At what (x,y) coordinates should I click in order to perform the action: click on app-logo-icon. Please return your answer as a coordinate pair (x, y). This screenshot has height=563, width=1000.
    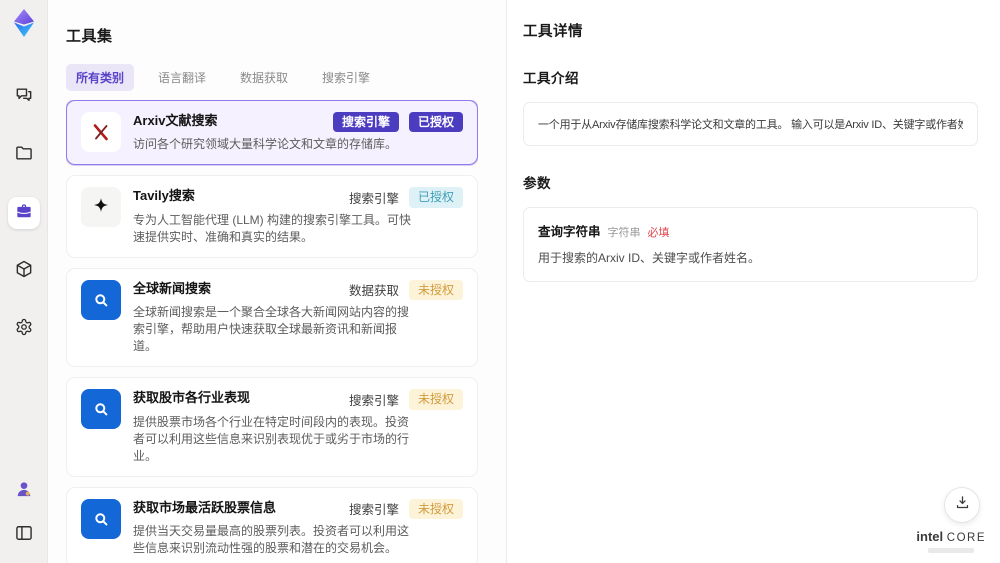
    Looking at the image, I should click on (24, 23).